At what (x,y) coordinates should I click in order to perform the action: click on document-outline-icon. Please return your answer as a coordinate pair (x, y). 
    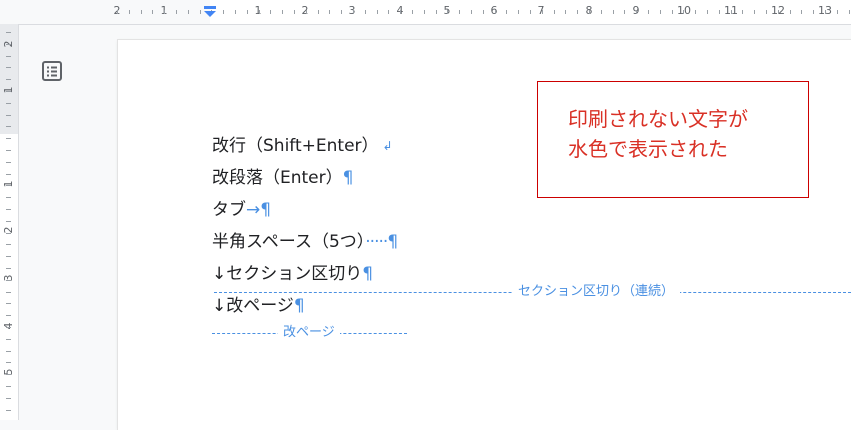
    Looking at the image, I should click on (52, 71).